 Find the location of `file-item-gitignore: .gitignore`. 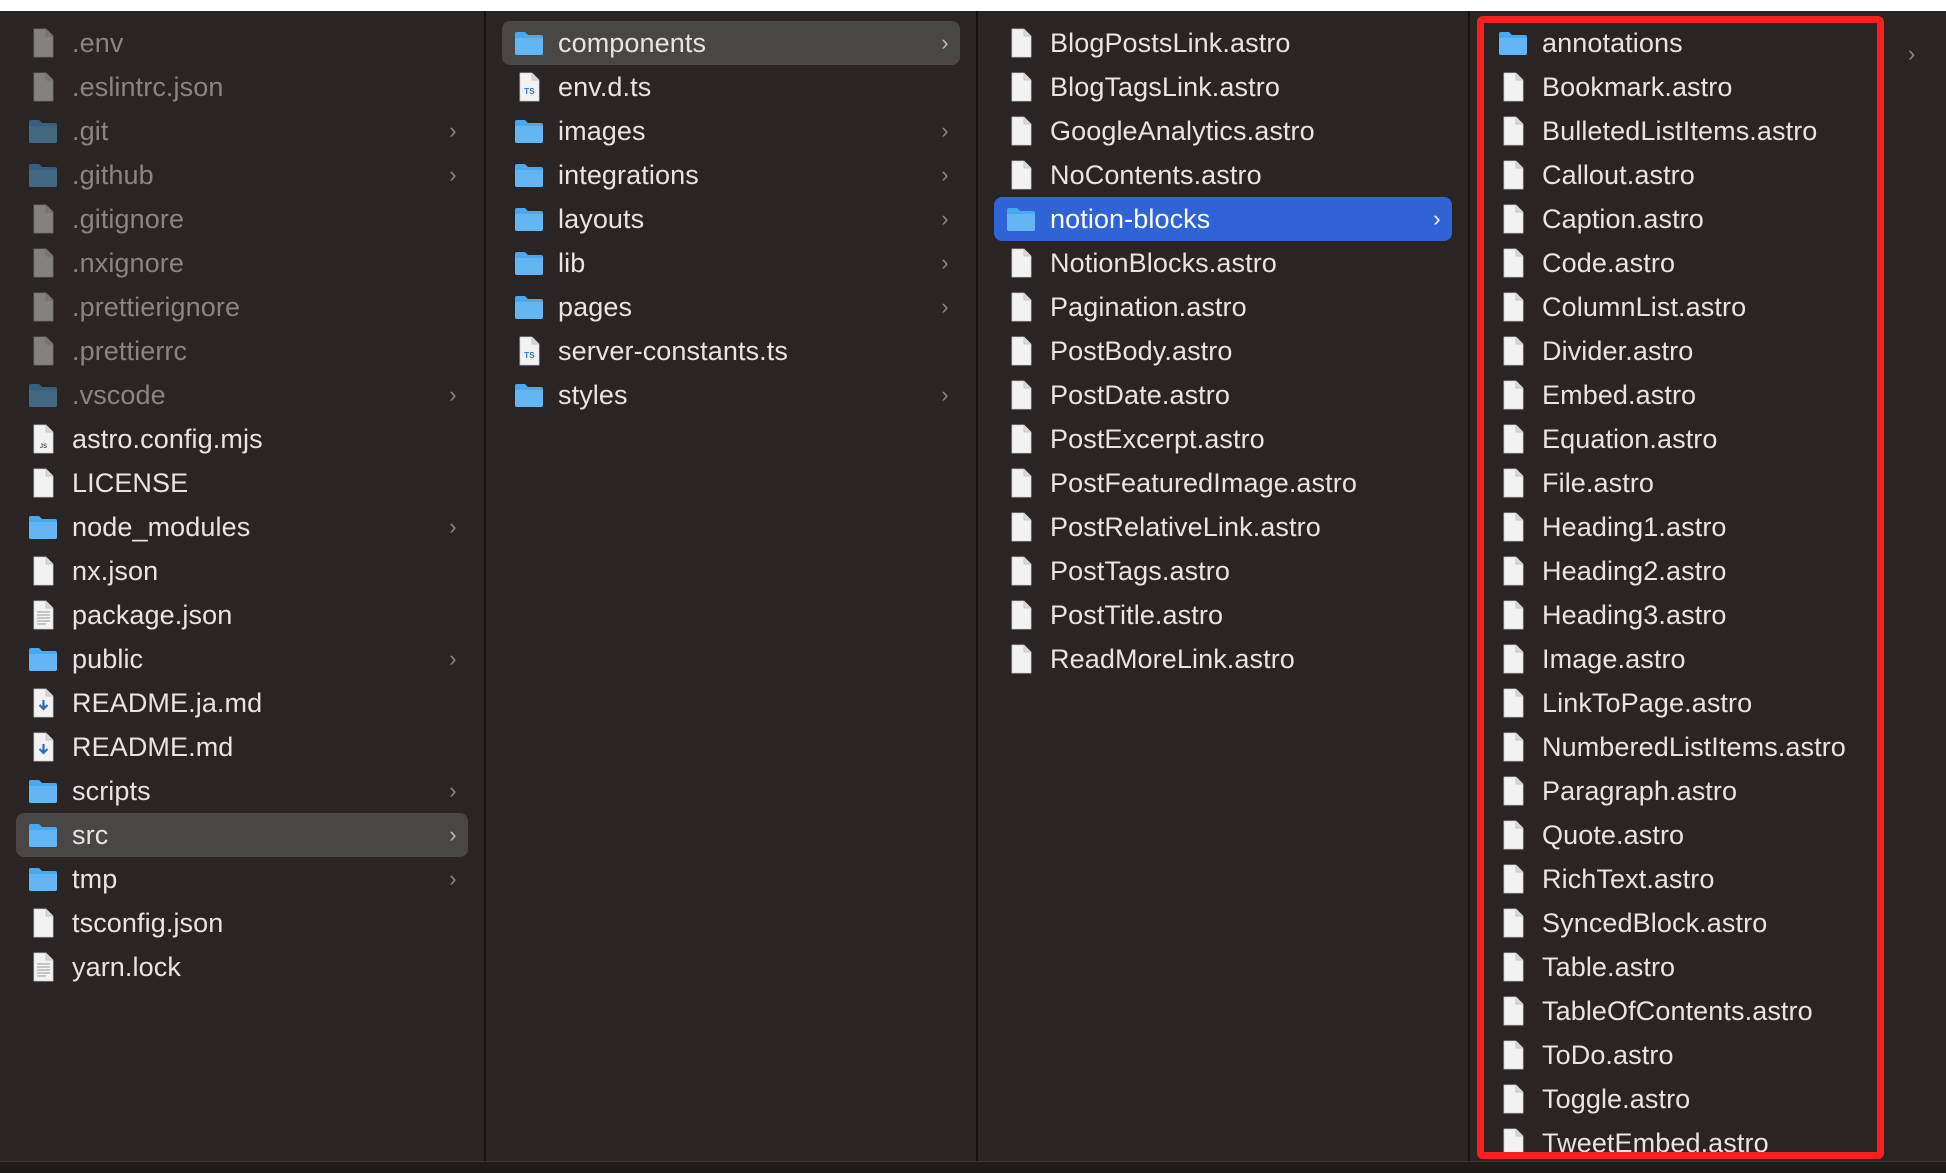

file-item-gitignore: .gitignore is located at coordinates (242, 219).